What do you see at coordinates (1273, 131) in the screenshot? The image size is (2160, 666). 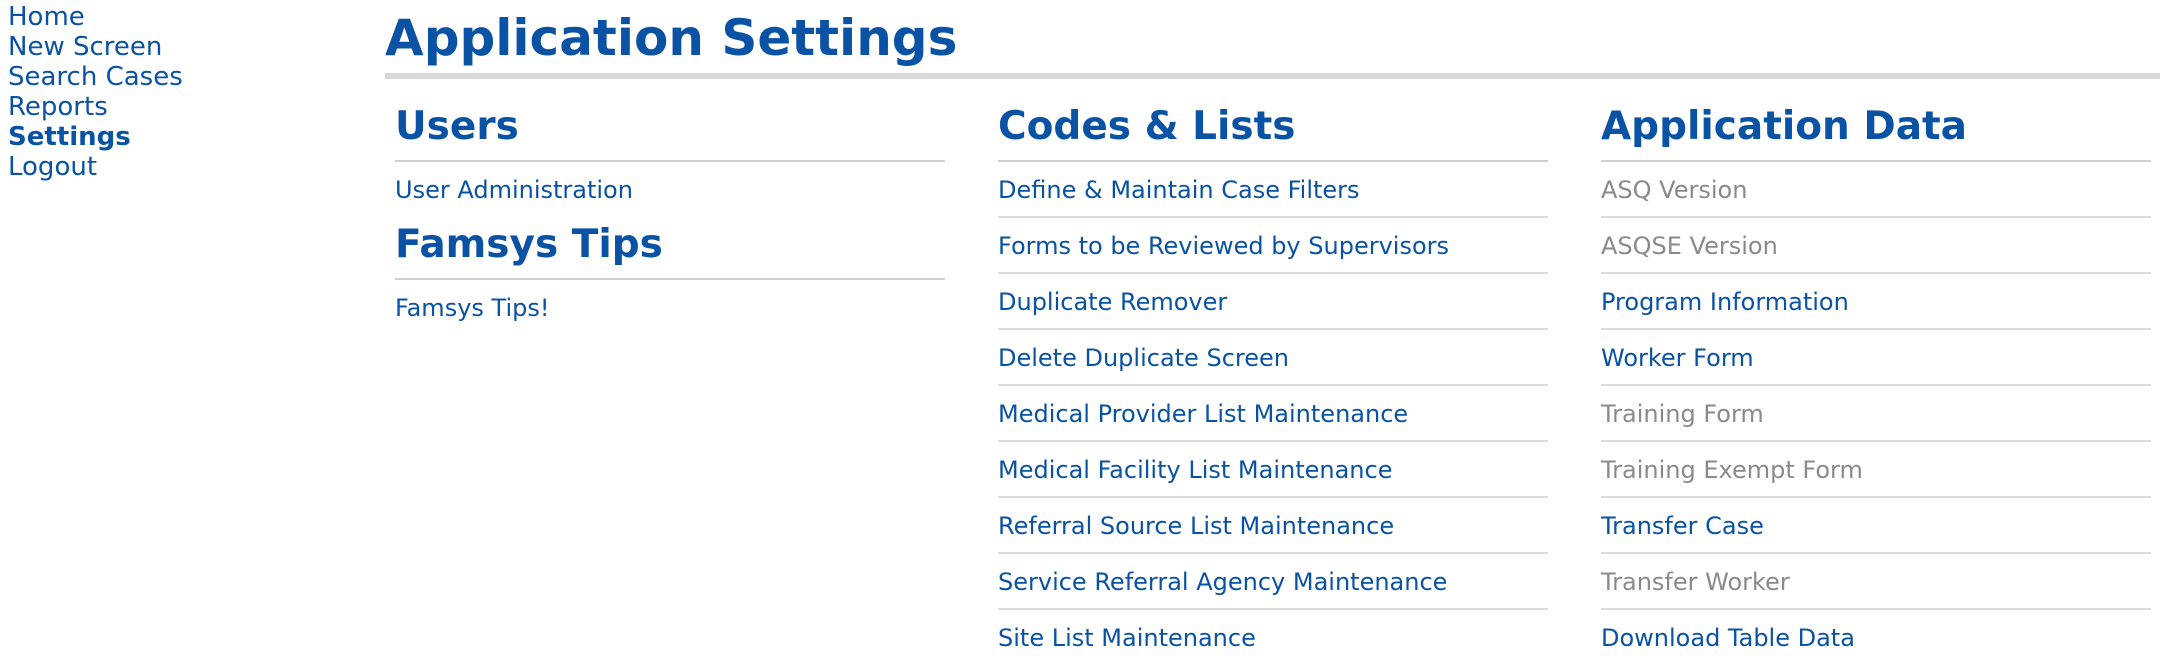 I see `section-heading-codes-lists: Codes & Lists` at bounding box center [1273, 131].